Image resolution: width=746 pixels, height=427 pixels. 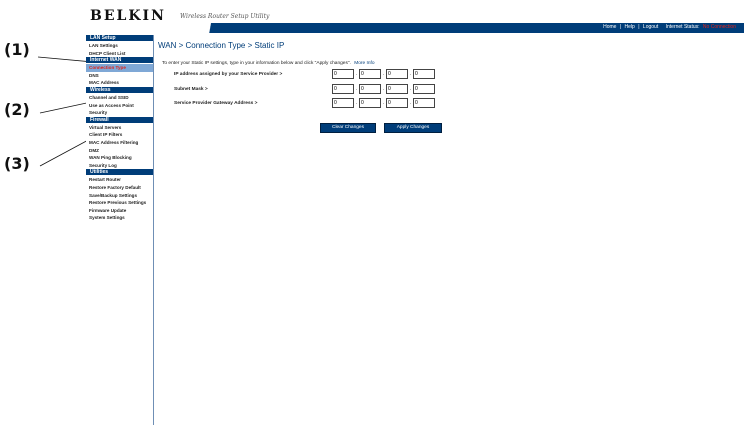 What do you see at coordinates (119, 76) in the screenshot?
I see `sidebar-item-dns: DNS` at bounding box center [119, 76].